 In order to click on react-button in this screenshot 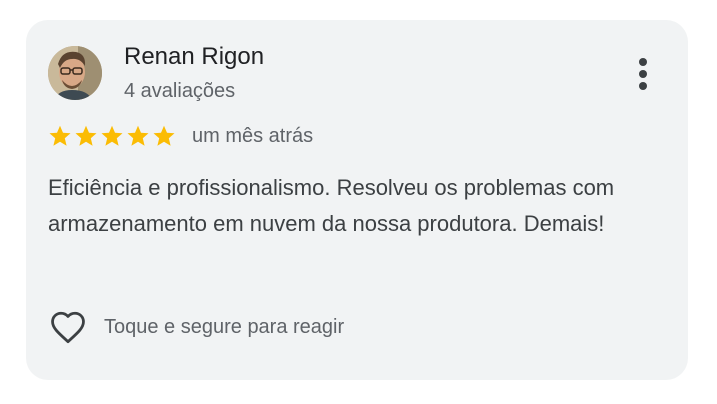, I will do `click(68, 327)`.